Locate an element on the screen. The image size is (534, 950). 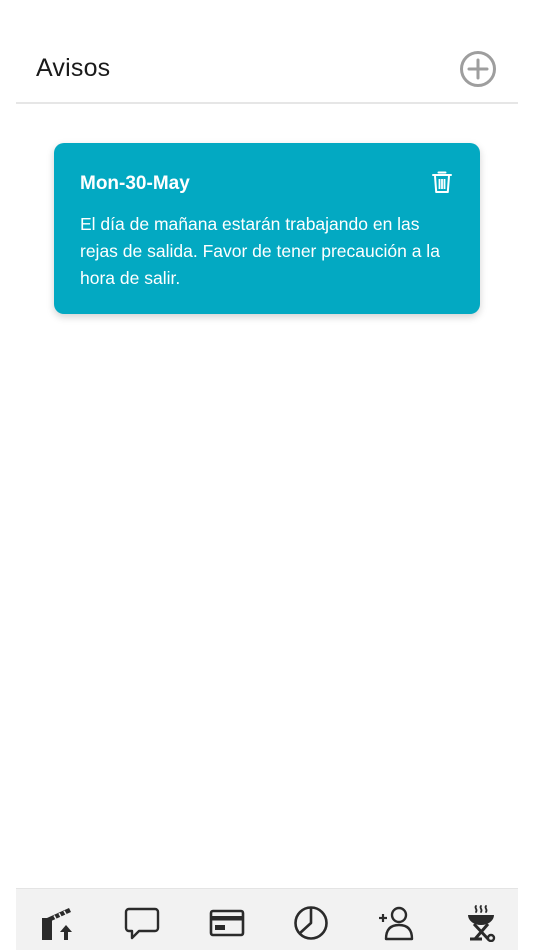
page-title: Avisos is located at coordinates (73, 68).